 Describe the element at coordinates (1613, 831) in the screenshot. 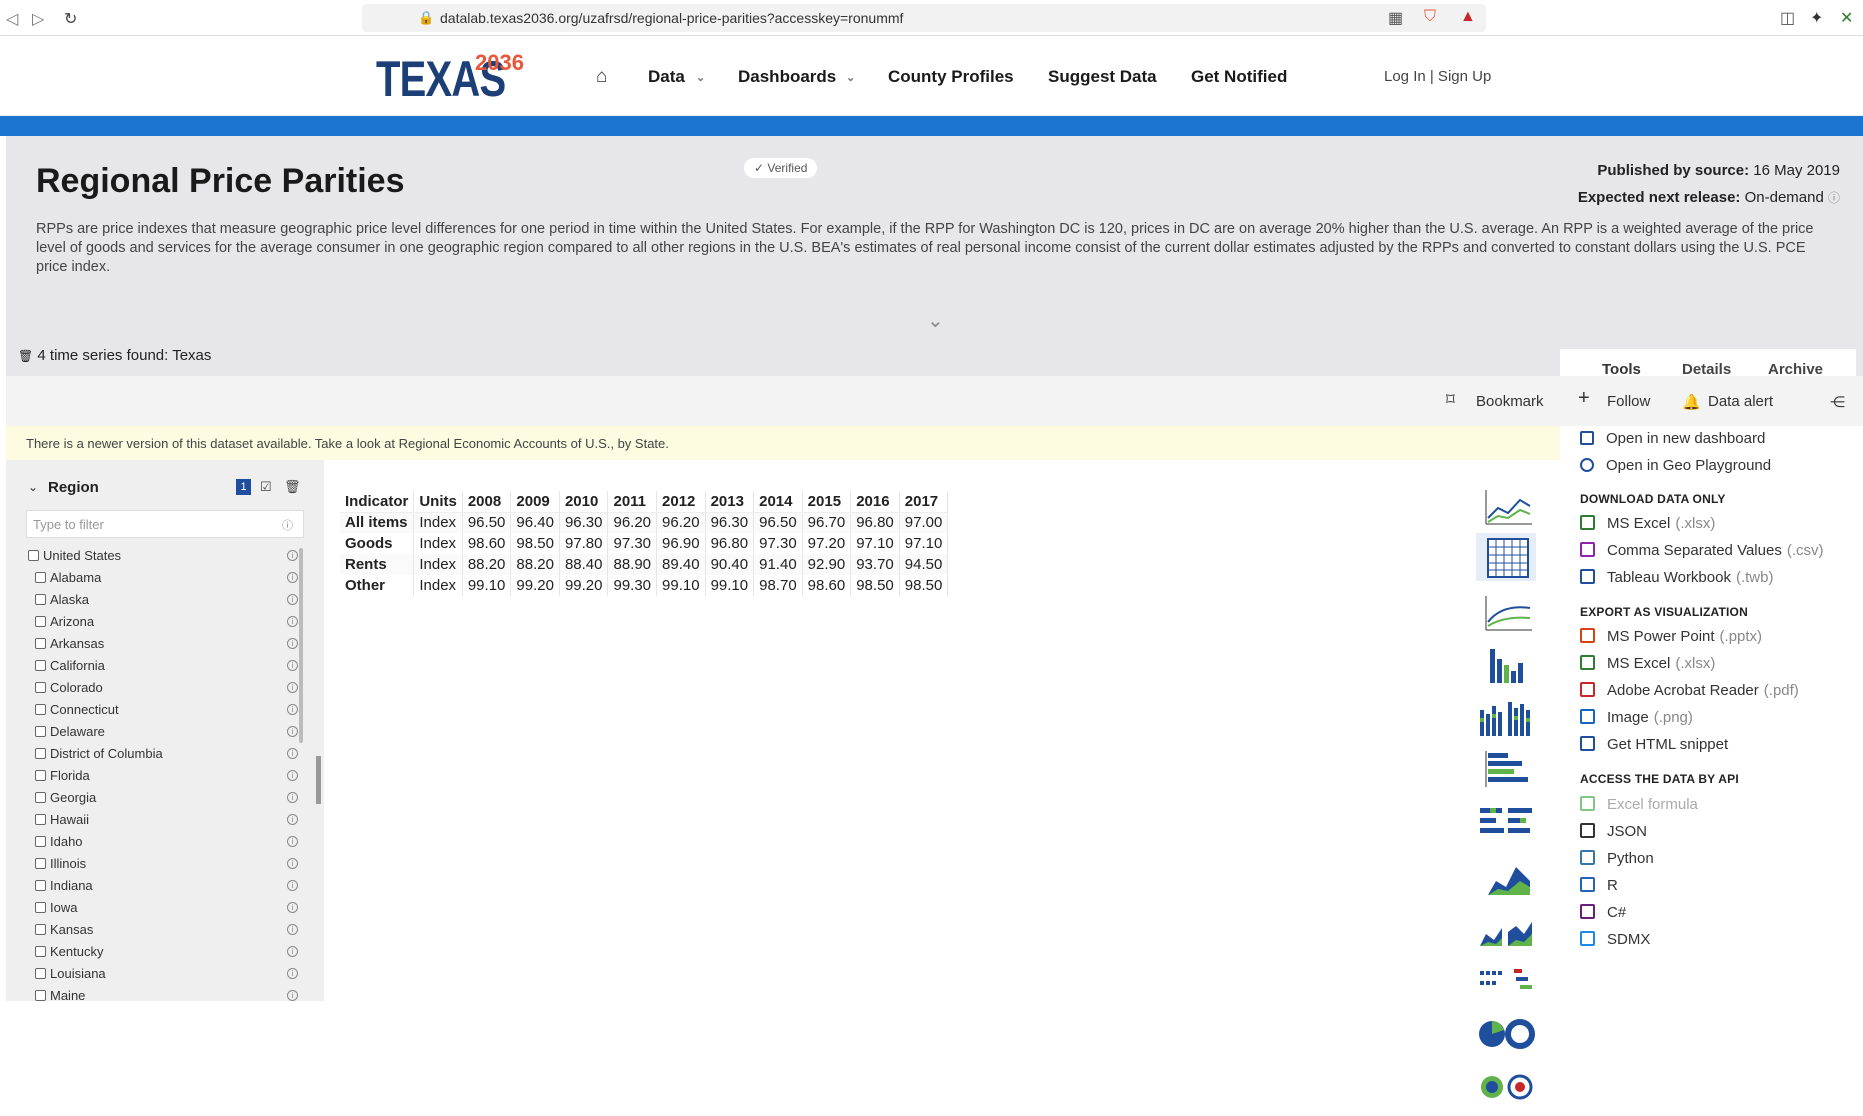

I see `api-item: JSON` at that location.